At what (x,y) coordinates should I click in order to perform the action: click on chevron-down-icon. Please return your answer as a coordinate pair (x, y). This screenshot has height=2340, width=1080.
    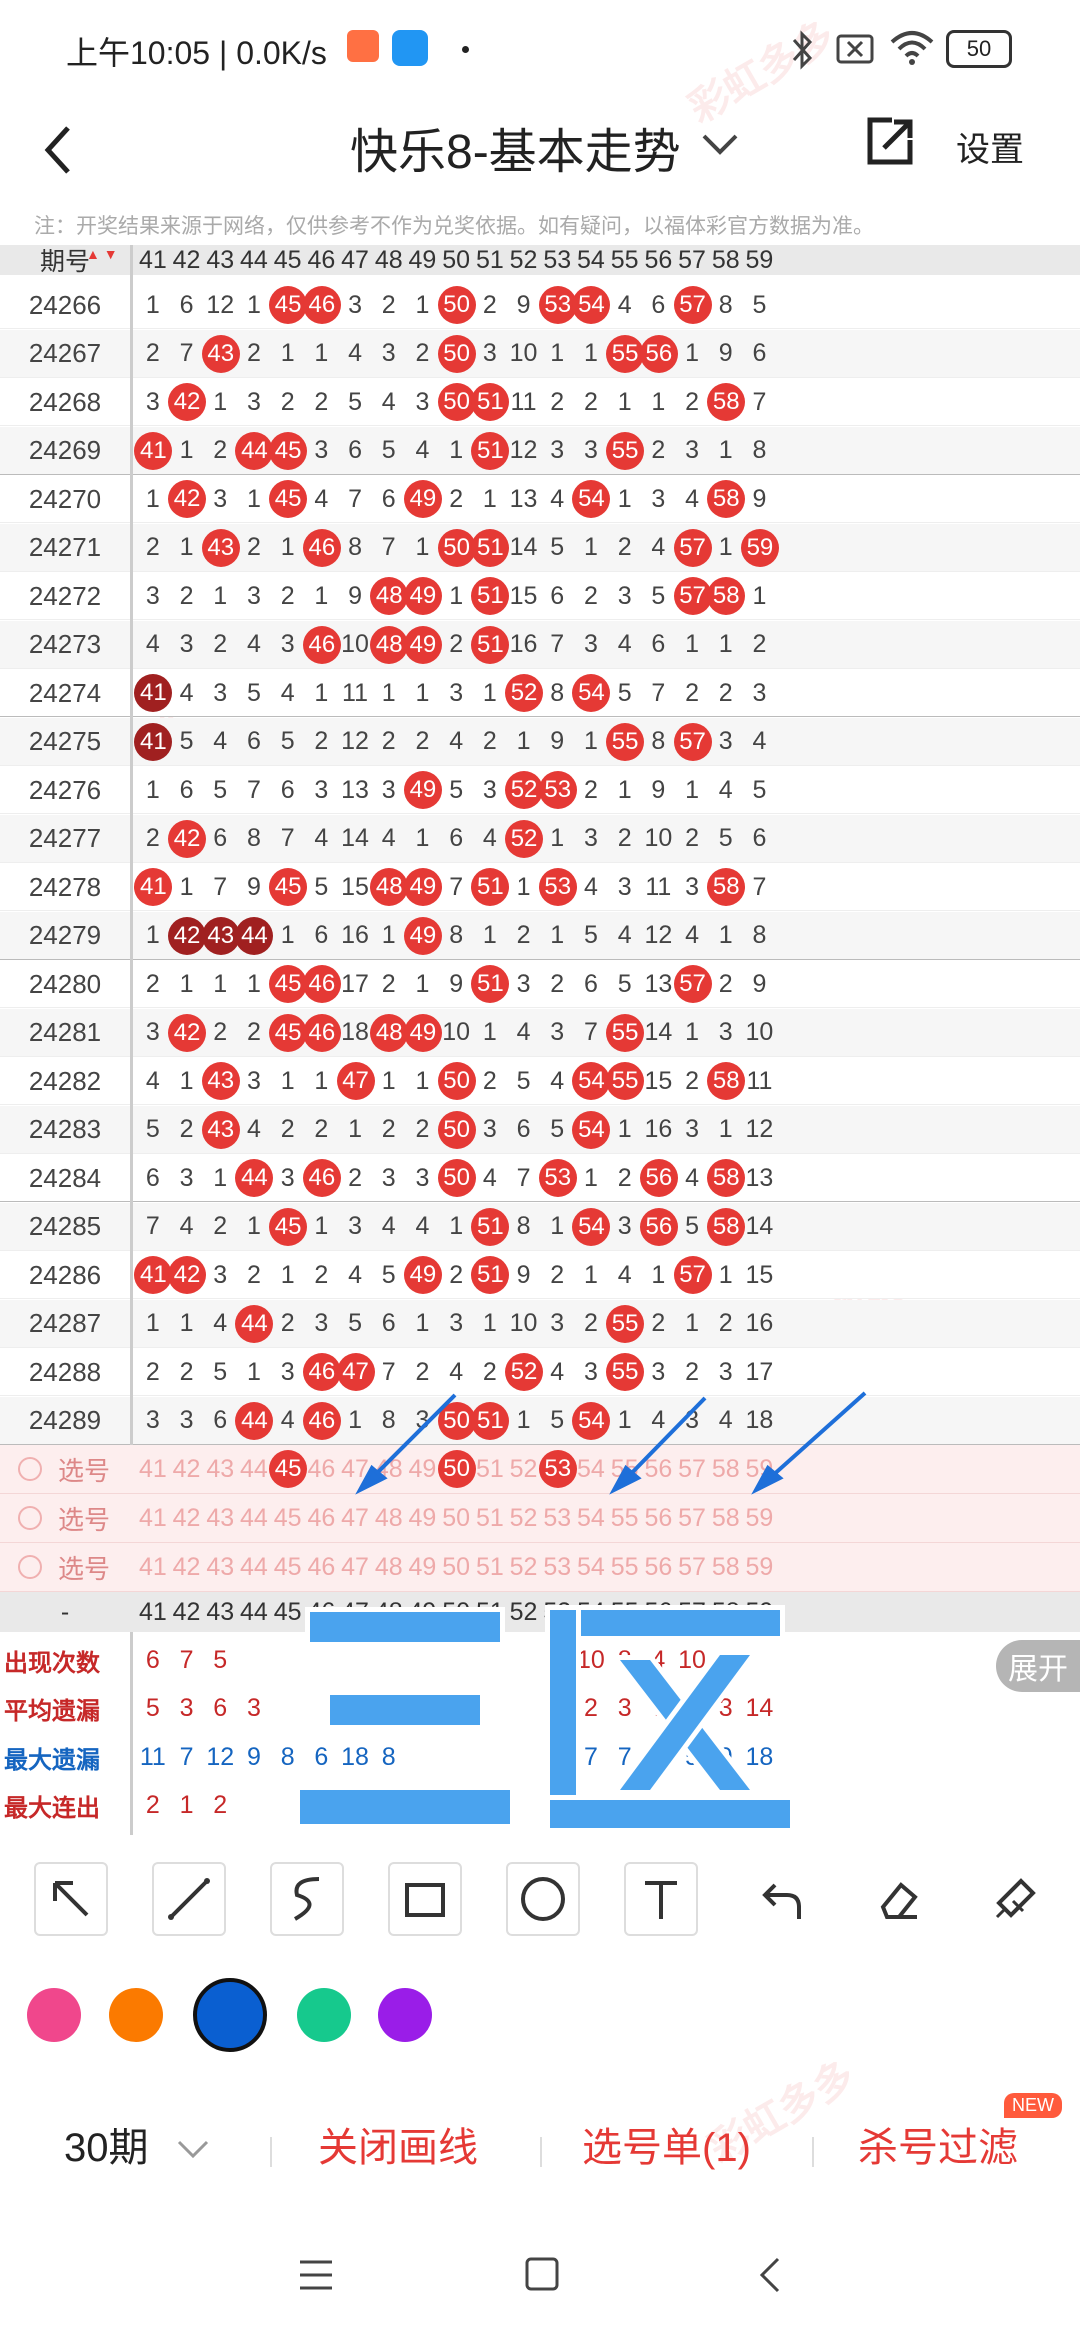
    Looking at the image, I should click on (192, 2149).